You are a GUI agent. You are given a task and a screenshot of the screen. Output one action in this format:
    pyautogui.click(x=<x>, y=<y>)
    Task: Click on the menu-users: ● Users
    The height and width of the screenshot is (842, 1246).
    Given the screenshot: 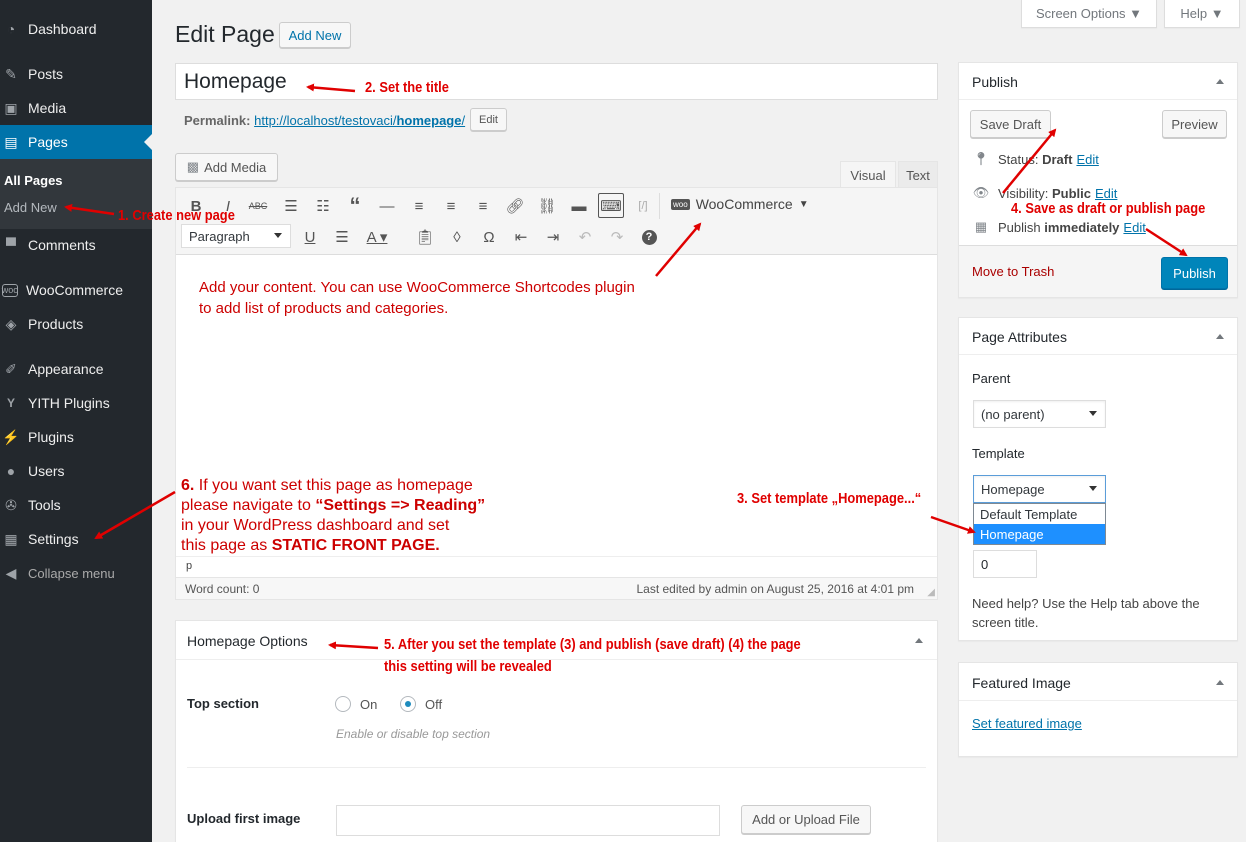 What is the action you would take?
    pyautogui.click(x=76, y=471)
    